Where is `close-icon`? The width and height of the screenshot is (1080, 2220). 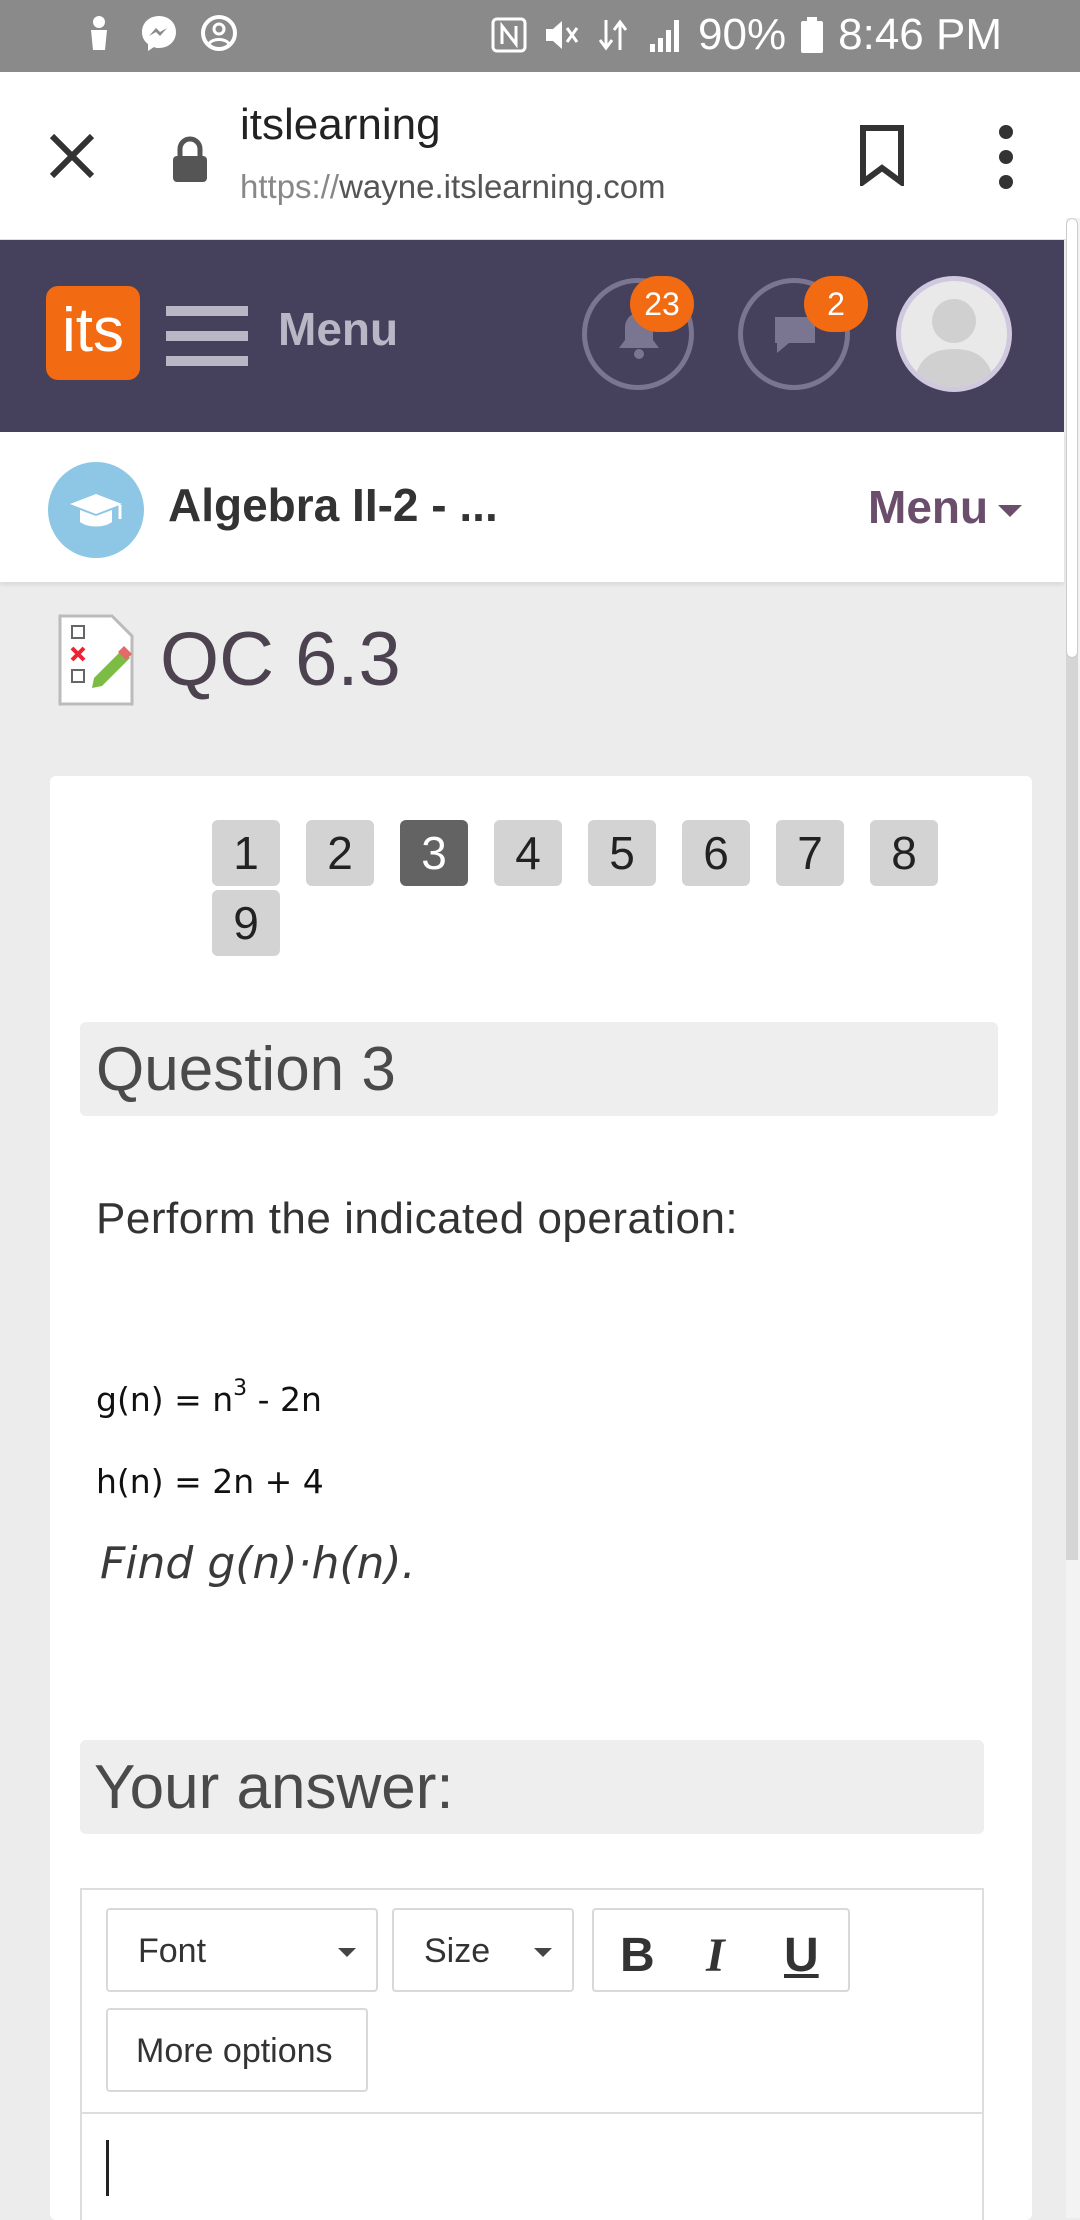 close-icon is located at coordinates (72, 156).